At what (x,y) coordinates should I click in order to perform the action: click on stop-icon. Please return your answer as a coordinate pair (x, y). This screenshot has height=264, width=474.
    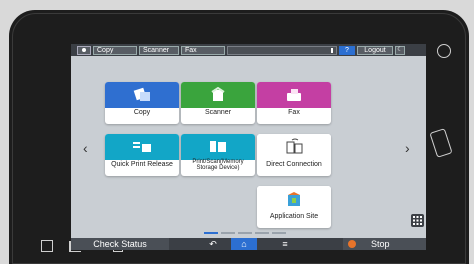
    Looking at the image, I should click on (352, 244).